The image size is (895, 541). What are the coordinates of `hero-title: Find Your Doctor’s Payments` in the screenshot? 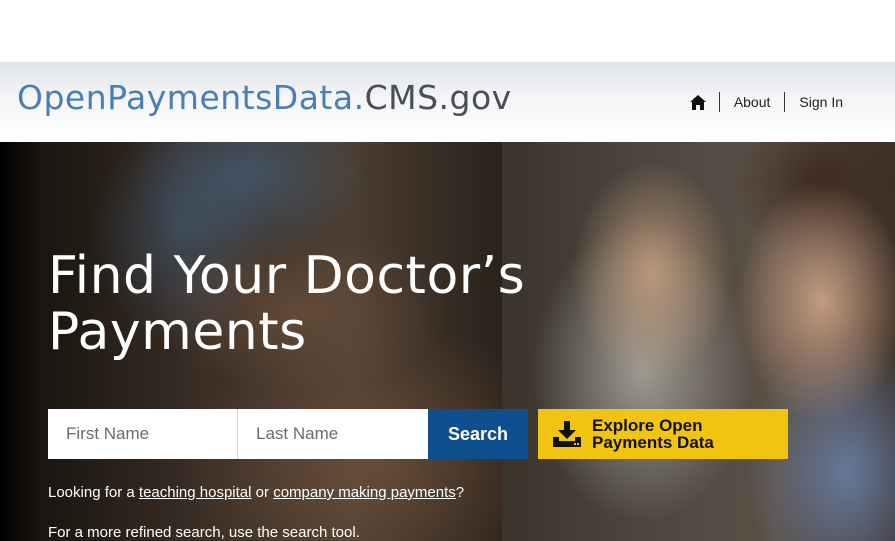 It's located at (328, 304).